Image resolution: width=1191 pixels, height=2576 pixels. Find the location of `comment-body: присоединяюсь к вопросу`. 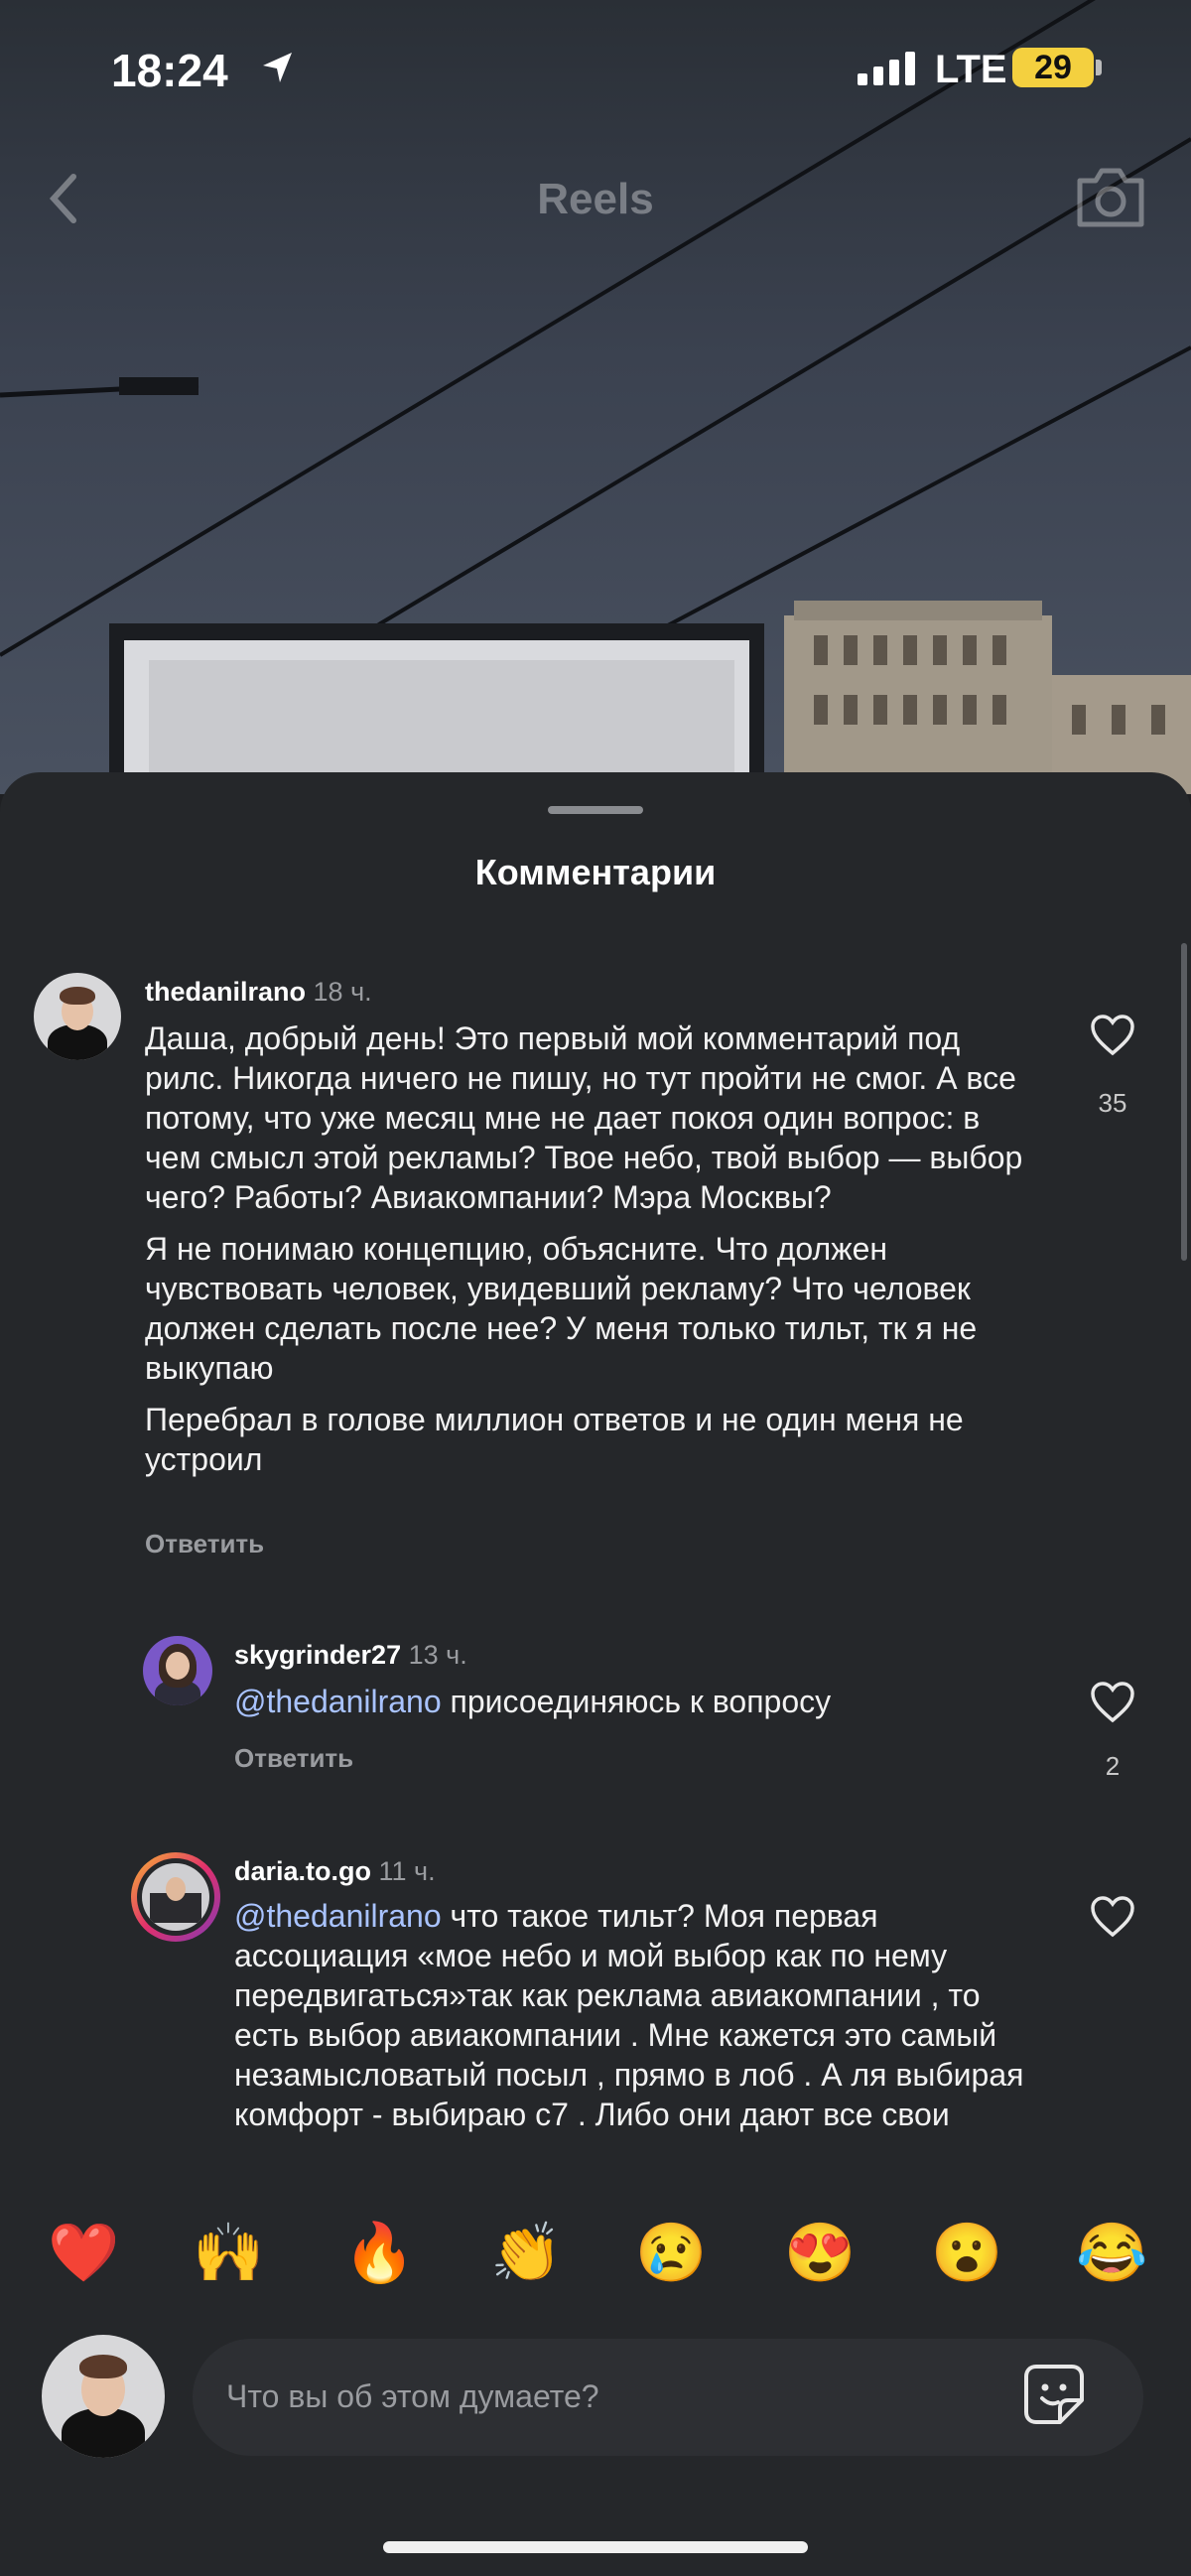

comment-body: присоединяюсь к вопросу is located at coordinates (637, 1701).